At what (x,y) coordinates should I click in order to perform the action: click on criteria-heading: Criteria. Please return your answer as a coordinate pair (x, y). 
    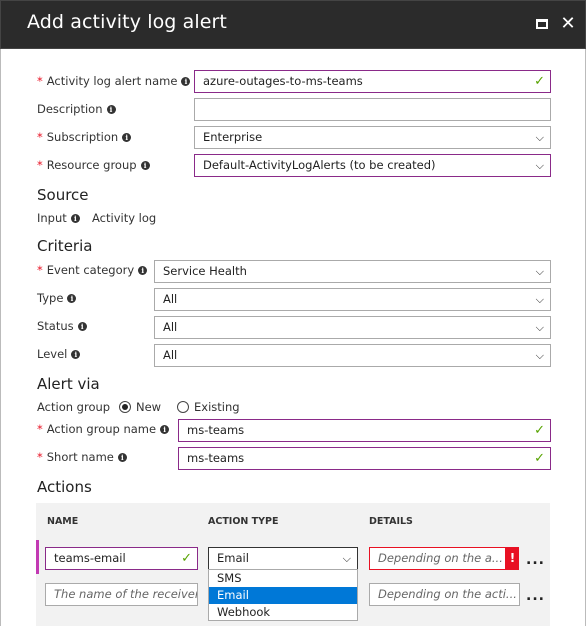
    Looking at the image, I should click on (65, 246).